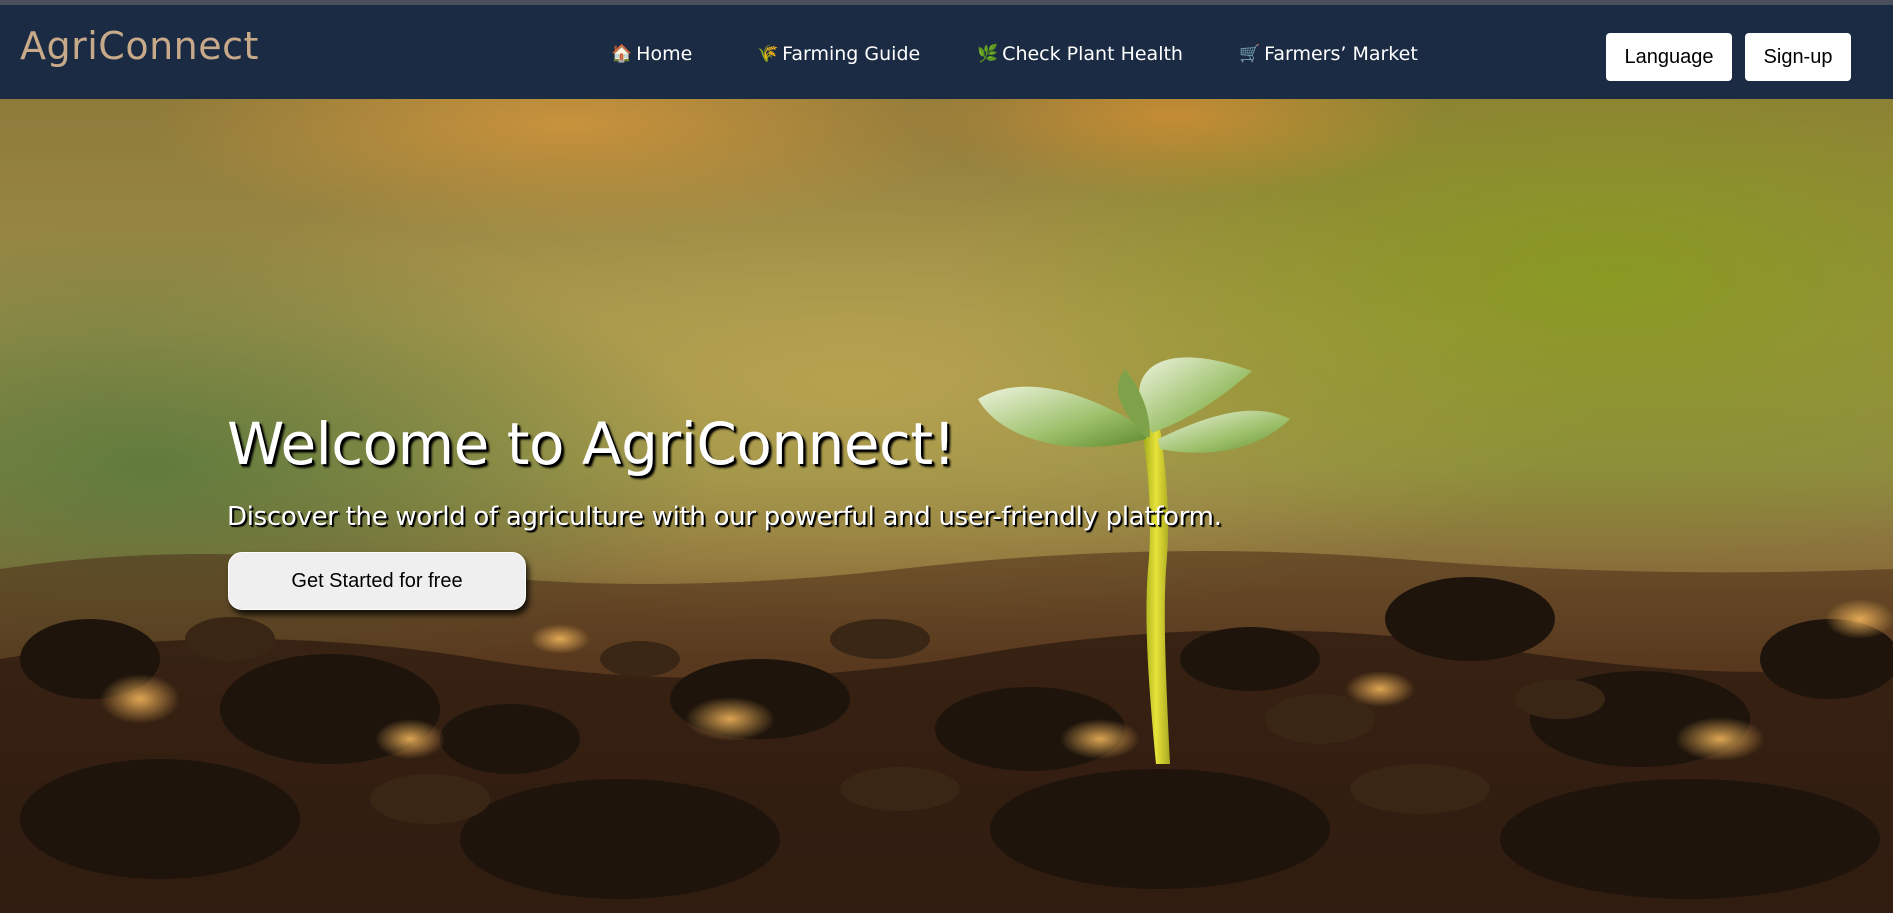 This screenshot has height=913, width=1893. I want to click on herb-icon: 🌿, so click(988, 53).